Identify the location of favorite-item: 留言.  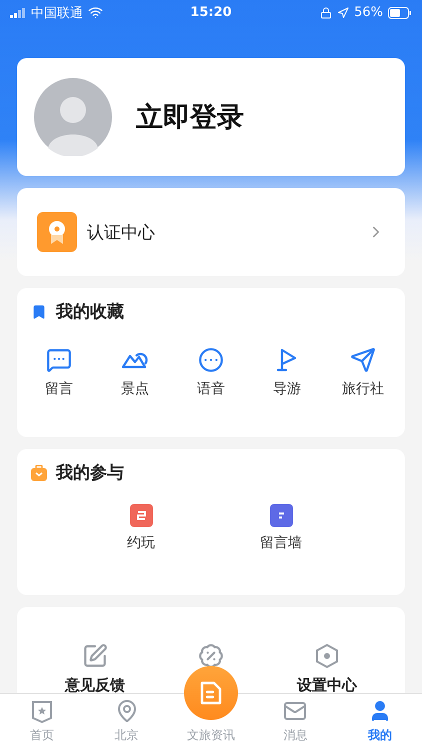
(59, 389).